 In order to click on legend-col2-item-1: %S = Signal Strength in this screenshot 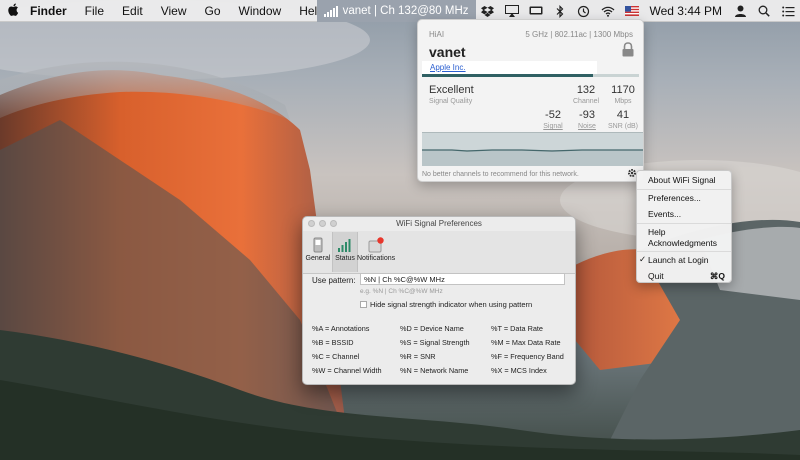, I will do `click(435, 342)`.